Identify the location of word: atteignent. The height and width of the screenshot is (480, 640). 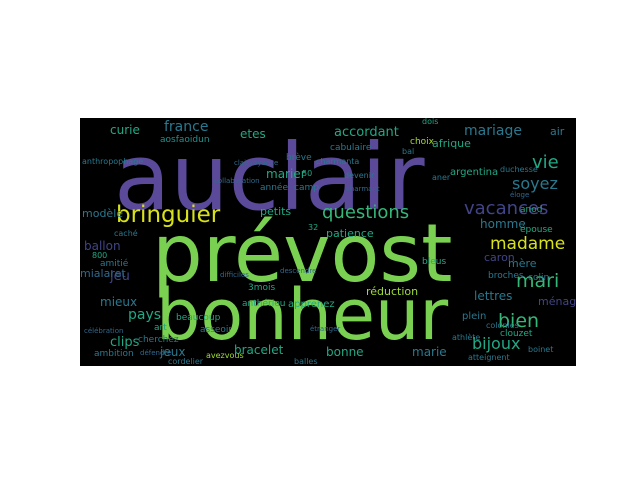
(489, 357).